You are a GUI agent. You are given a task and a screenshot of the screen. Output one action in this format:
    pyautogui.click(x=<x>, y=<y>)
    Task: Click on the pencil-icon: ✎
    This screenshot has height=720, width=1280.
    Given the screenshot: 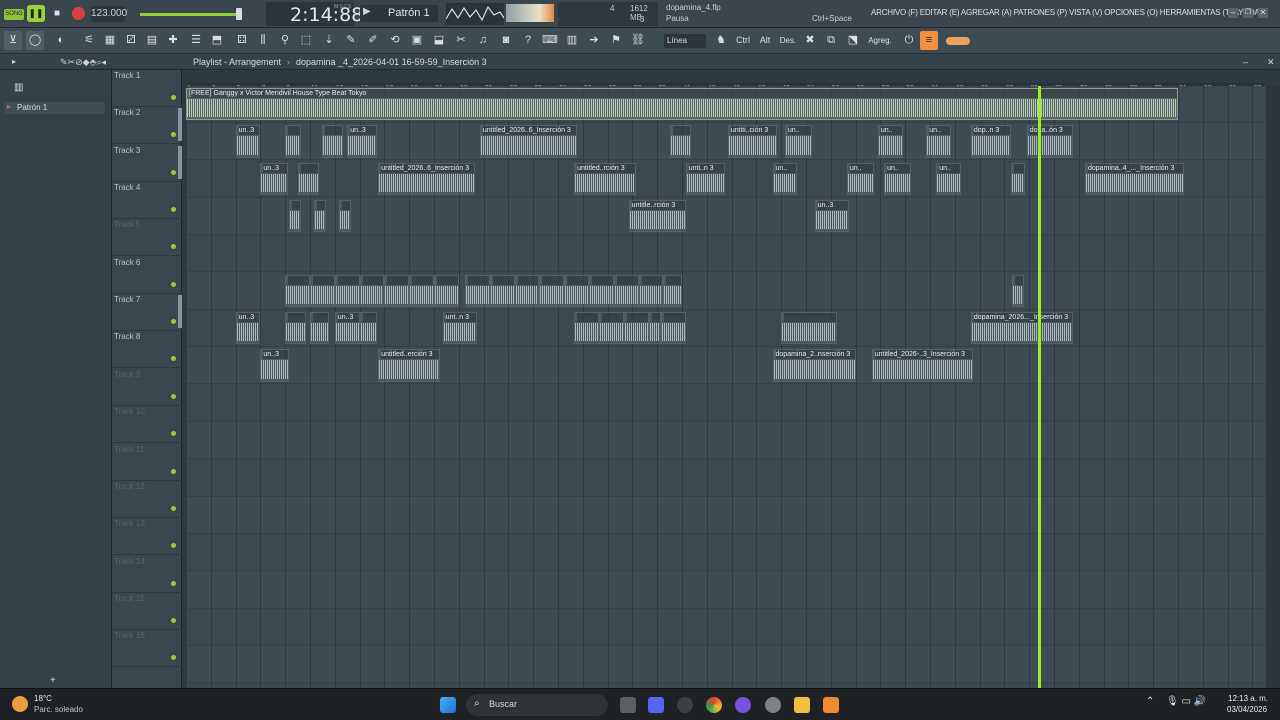 What is the action you would take?
    pyautogui.click(x=351, y=40)
    